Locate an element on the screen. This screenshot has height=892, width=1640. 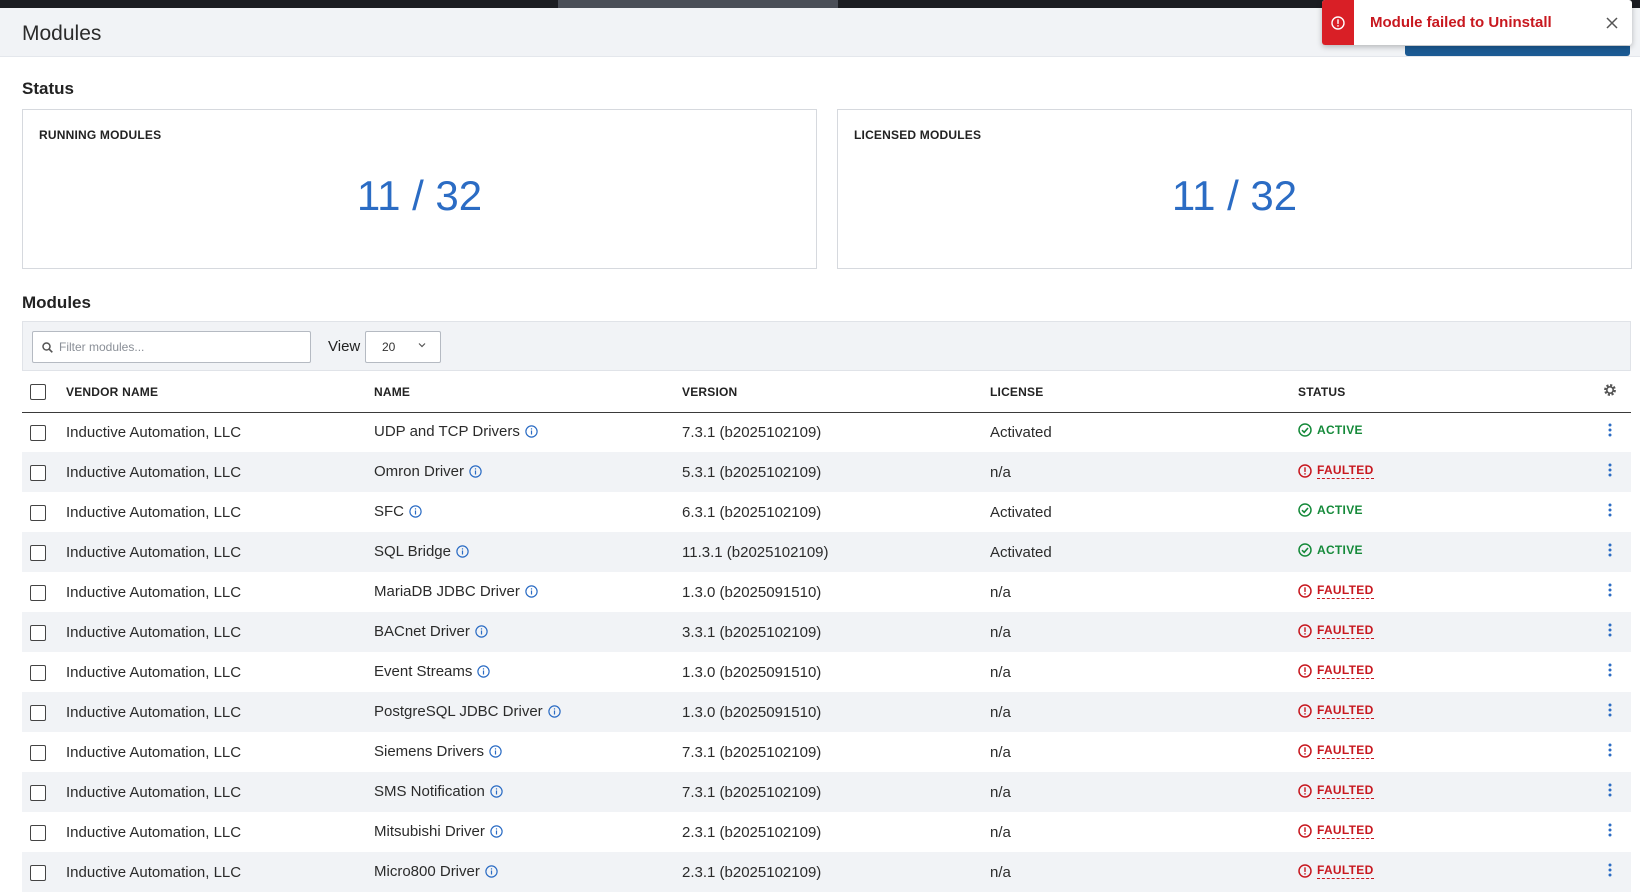
page-size-select: 20 is located at coordinates (403, 347).